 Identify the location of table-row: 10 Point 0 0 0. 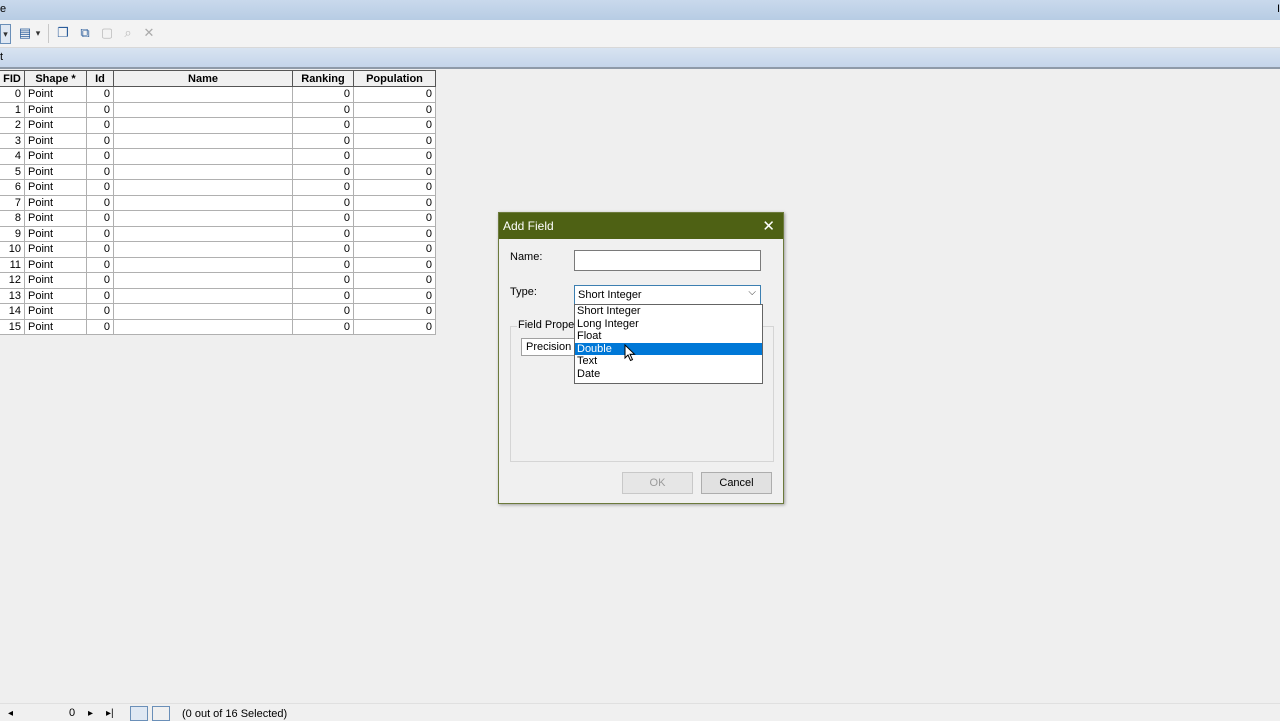
(218, 249).